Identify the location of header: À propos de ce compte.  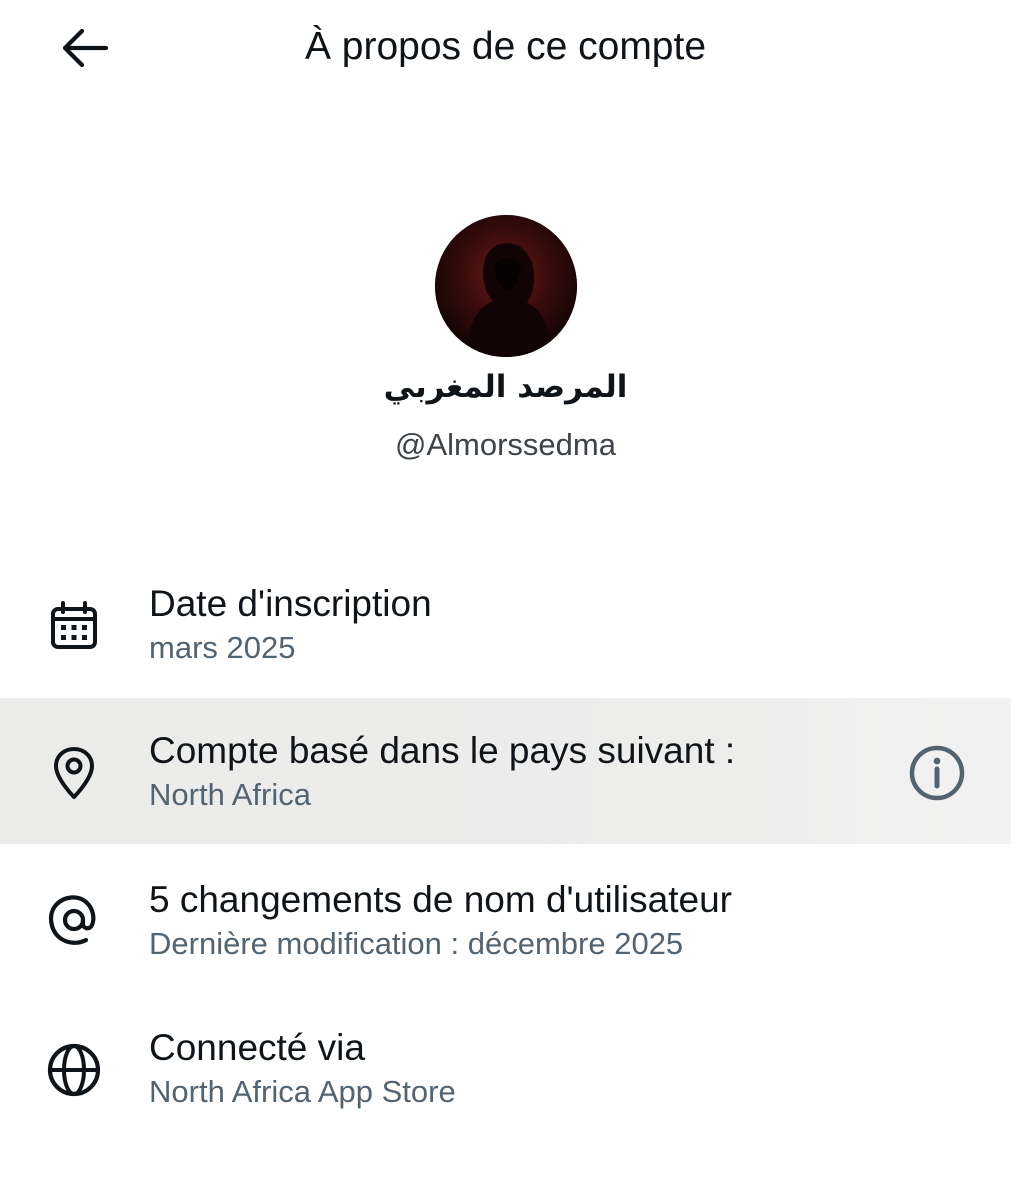
(505, 48).